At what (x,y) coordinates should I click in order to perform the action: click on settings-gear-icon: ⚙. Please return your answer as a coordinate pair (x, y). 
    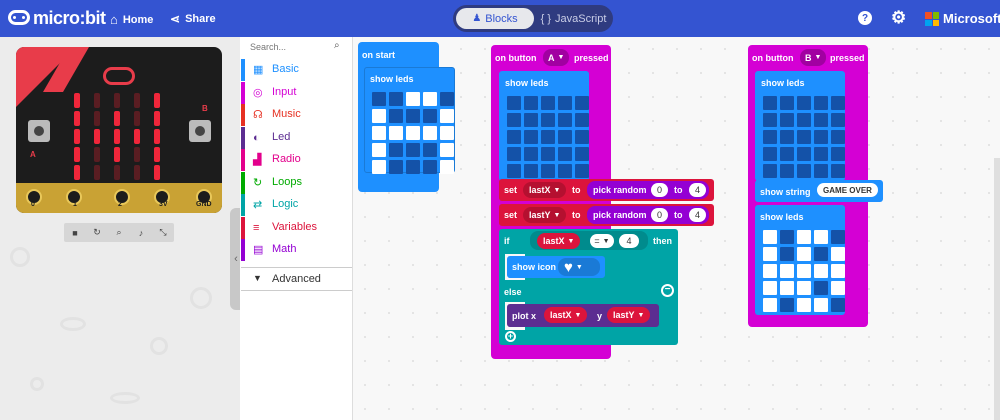
    Looking at the image, I should click on (898, 18).